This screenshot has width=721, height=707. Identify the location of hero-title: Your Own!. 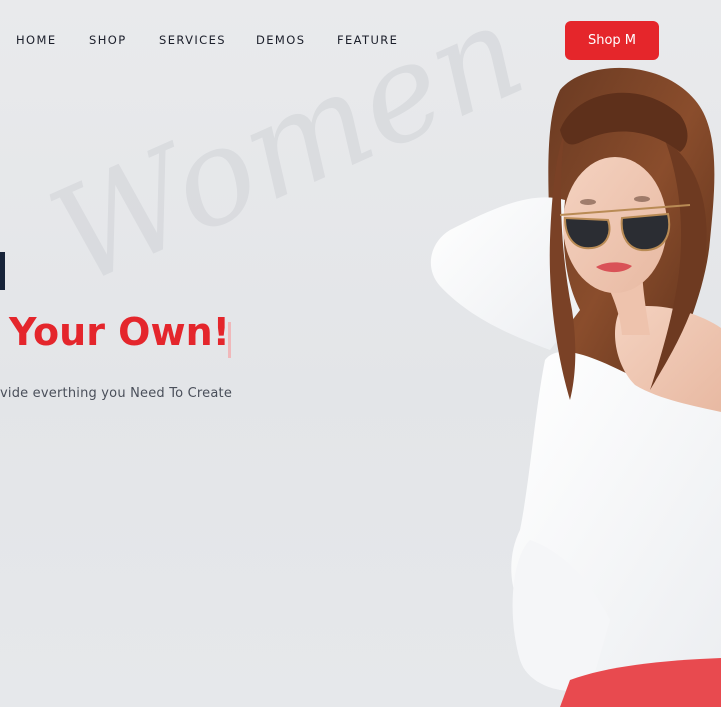
(119, 332).